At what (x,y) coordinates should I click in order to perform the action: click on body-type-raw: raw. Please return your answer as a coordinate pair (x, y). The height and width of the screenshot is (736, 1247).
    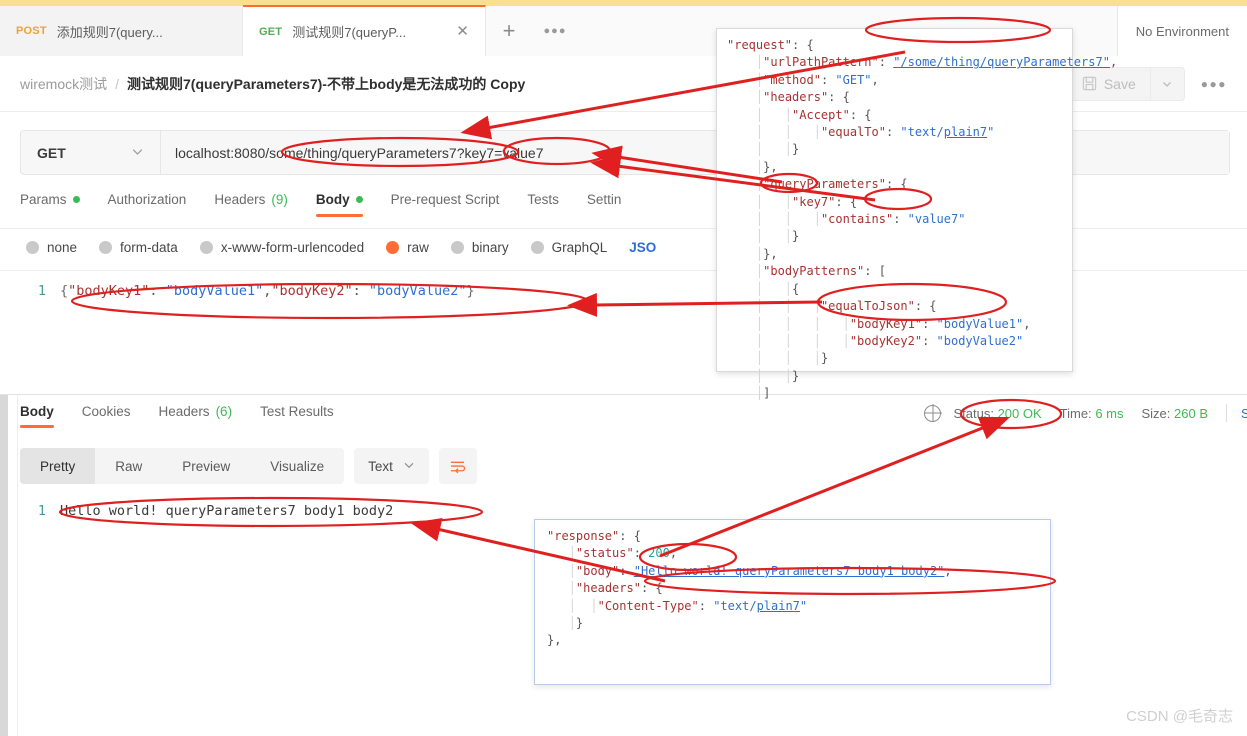
    Looking at the image, I should click on (407, 247).